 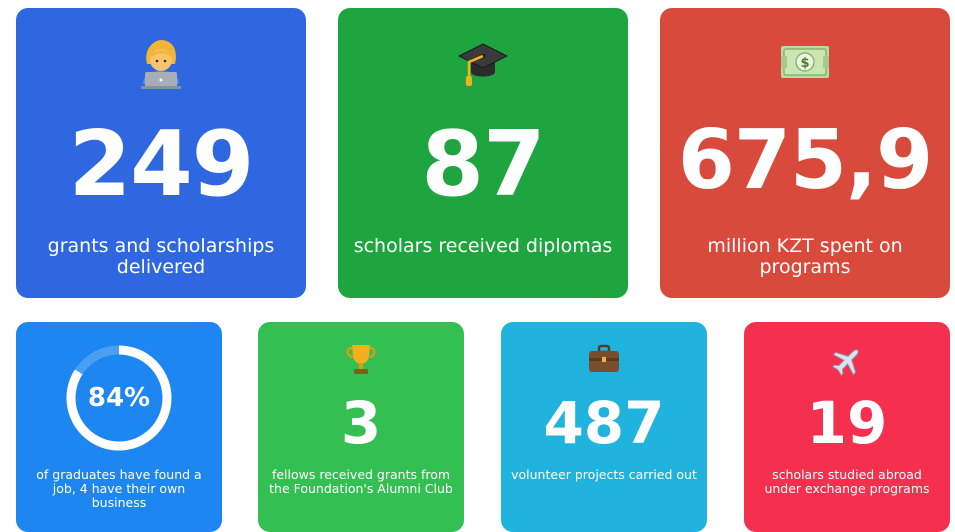 I want to click on stat-label: million KZT spent on programs, so click(x=805, y=256).